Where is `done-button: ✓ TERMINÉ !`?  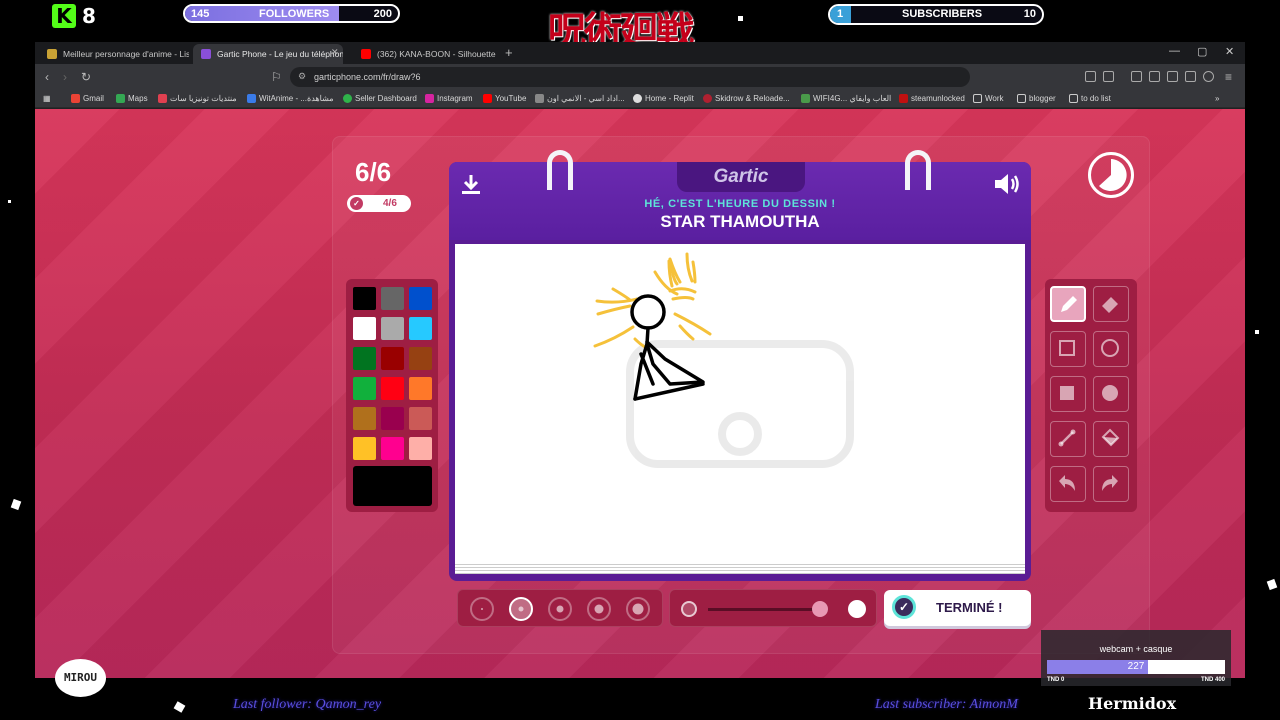 done-button: ✓ TERMINÉ ! is located at coordinates (957, 608).